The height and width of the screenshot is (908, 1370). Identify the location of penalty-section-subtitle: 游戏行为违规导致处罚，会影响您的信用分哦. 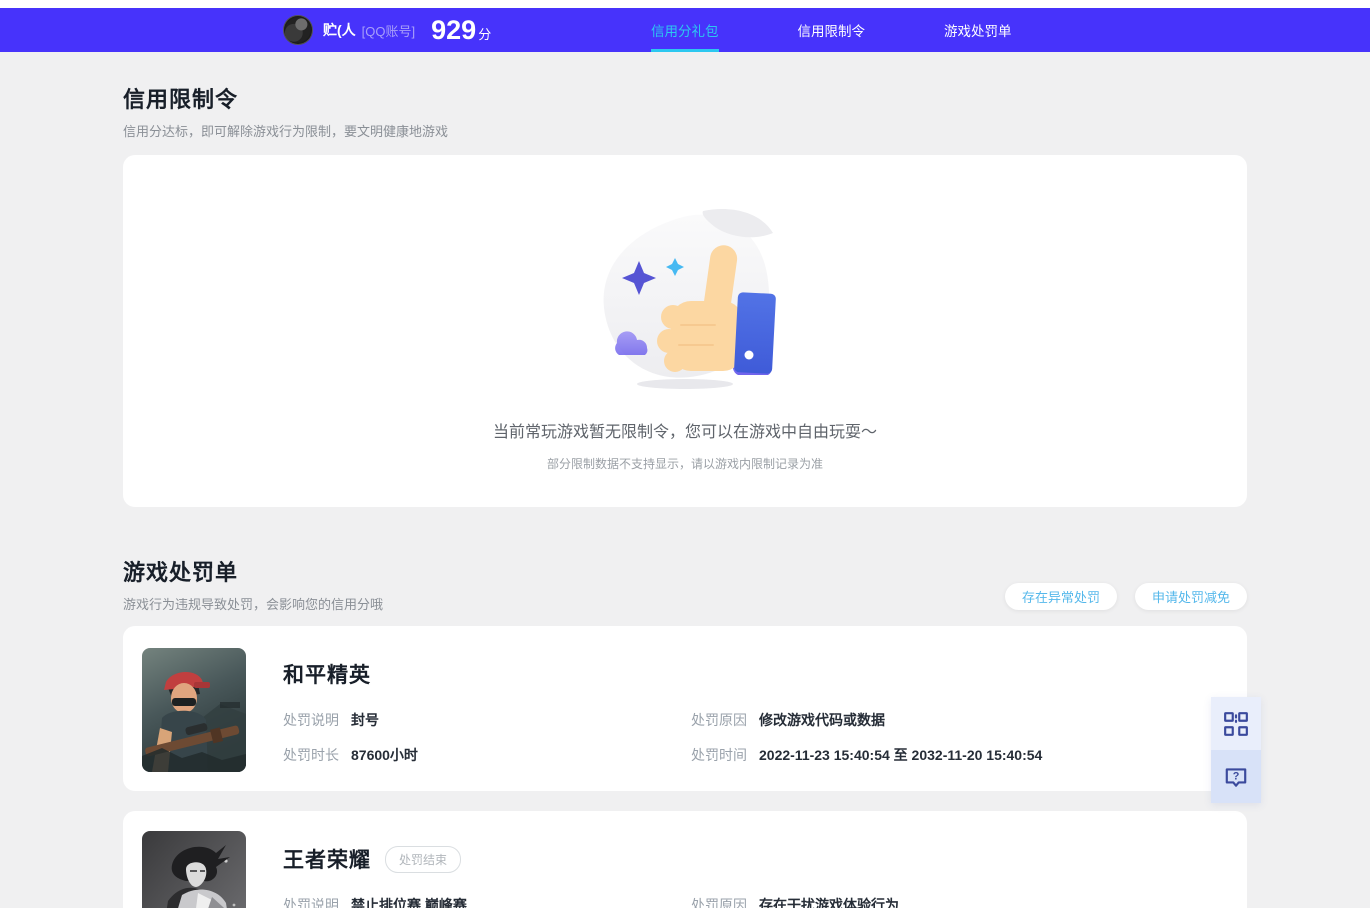
(253, 604).